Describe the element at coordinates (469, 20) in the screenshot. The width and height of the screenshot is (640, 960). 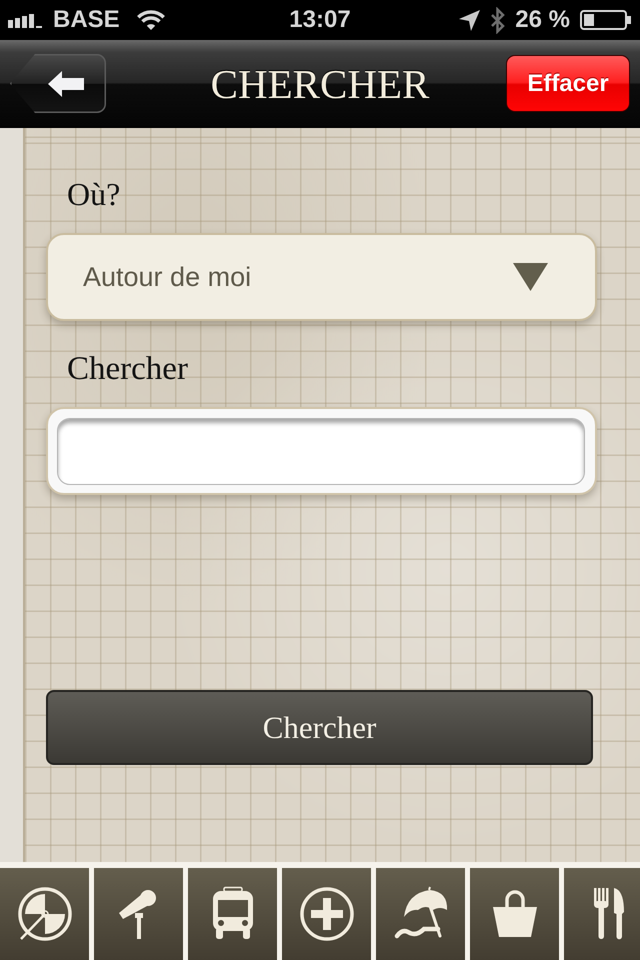
I see `location-arrow-icon` at that location.